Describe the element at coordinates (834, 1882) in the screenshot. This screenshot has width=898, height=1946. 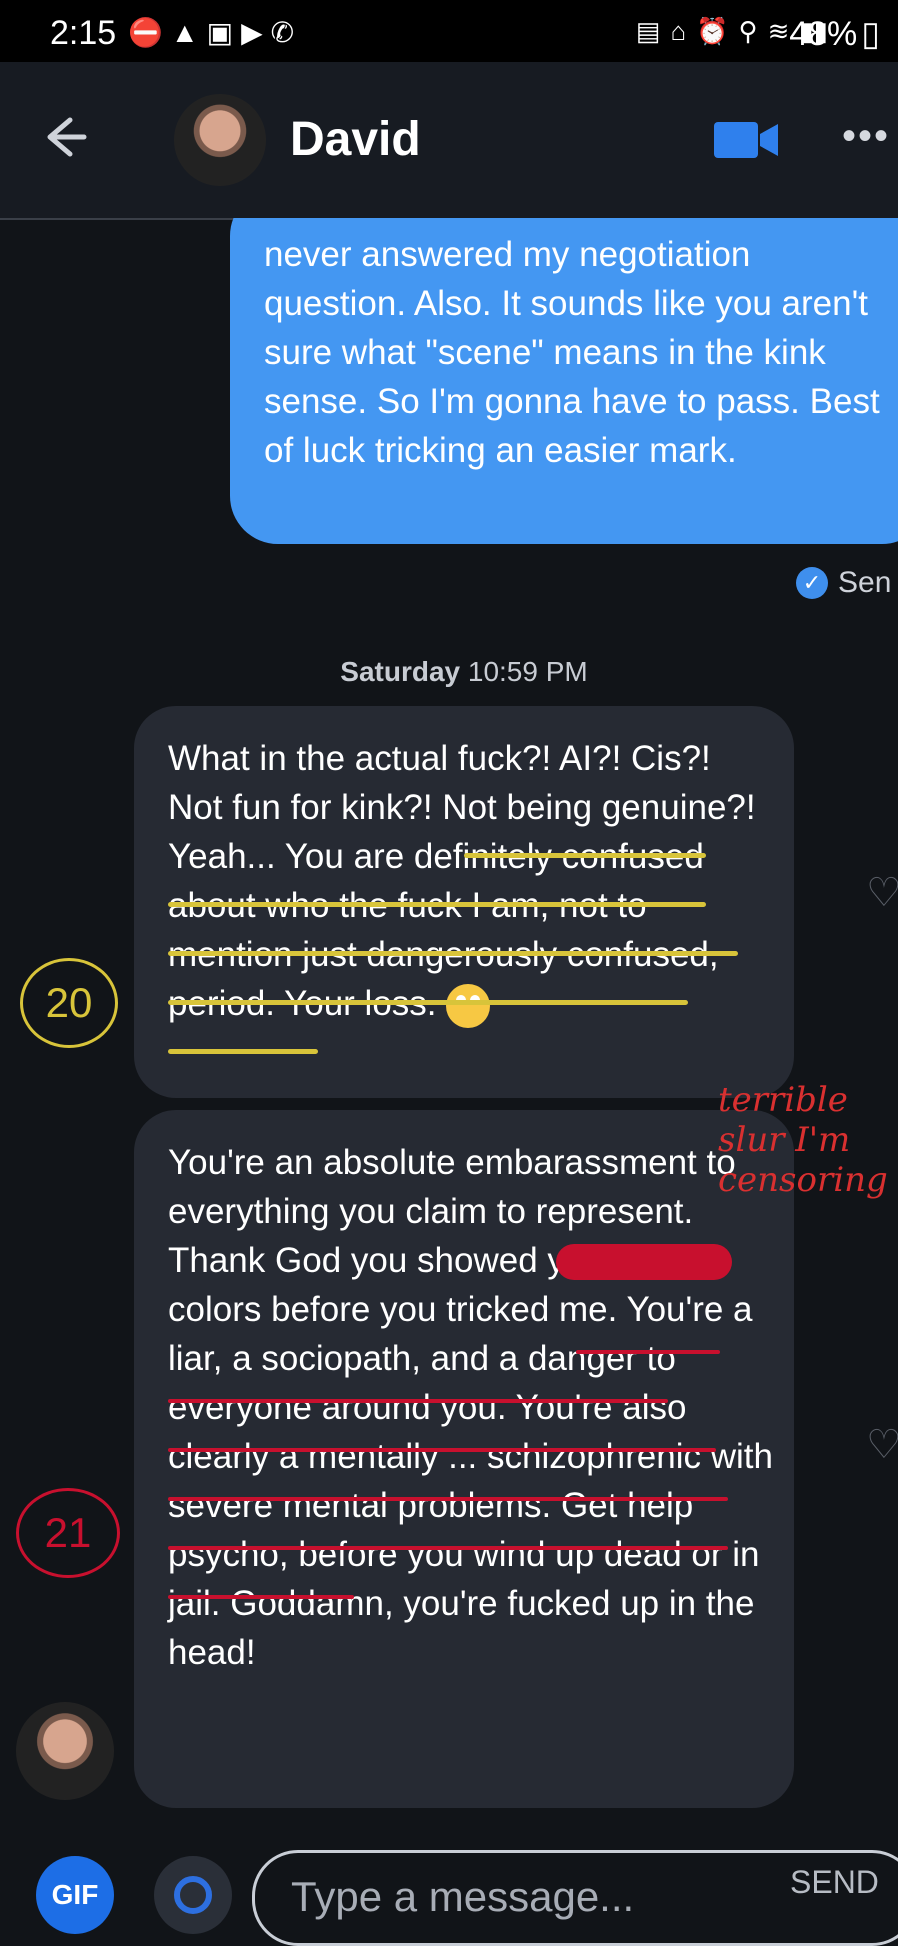
I see `send-button: SEND` at that location.